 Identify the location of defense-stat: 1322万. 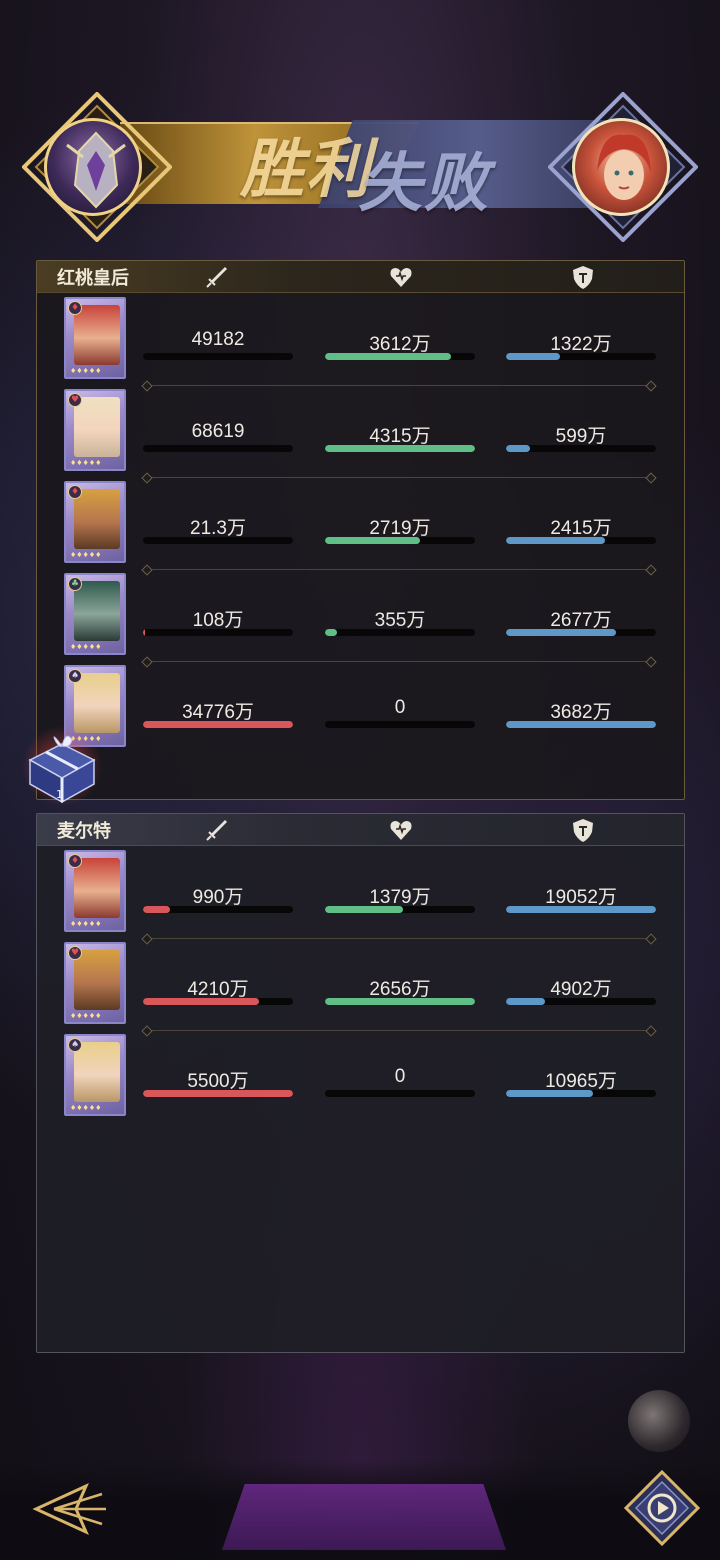
(581, 349).